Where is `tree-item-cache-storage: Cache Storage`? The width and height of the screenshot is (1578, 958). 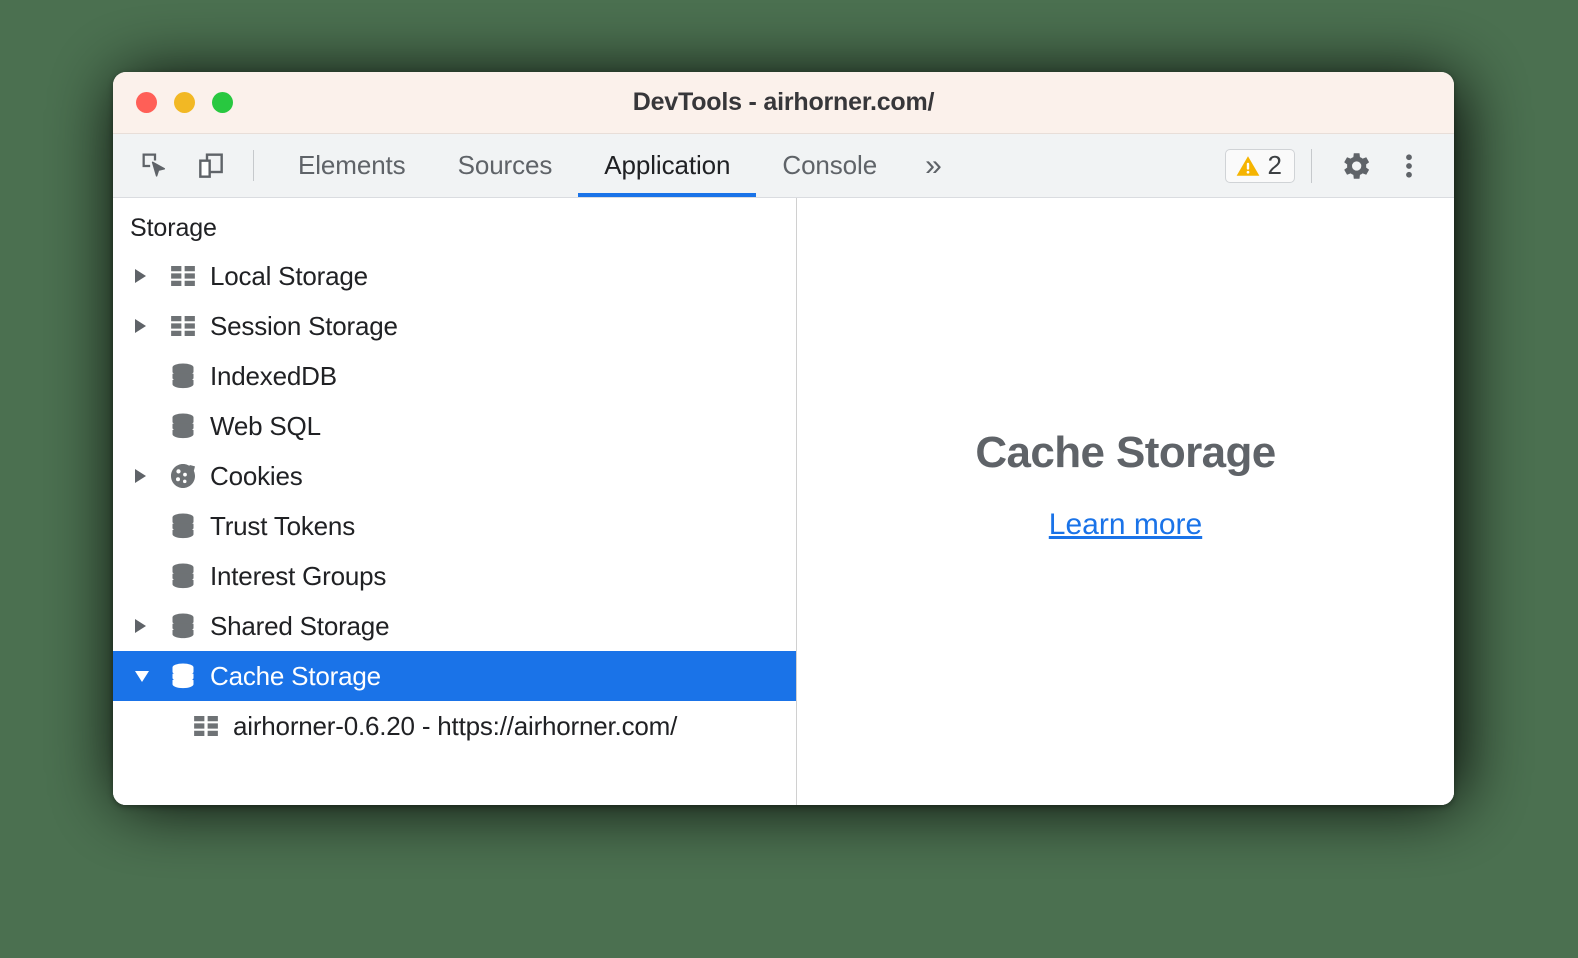
tree-item-cache-storage: Cache Storage is located at coordinates (454, 676).